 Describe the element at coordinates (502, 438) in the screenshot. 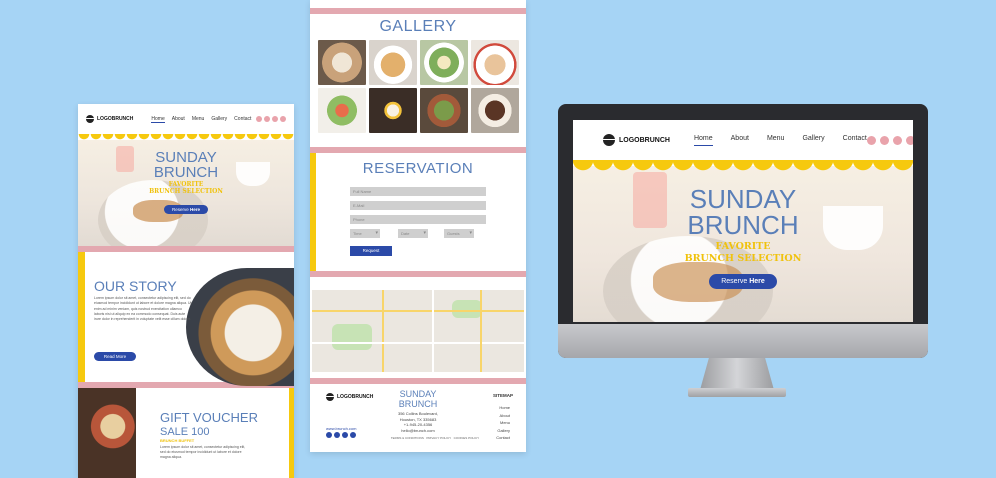

I see `sitemap-contact: Contact` at that location.